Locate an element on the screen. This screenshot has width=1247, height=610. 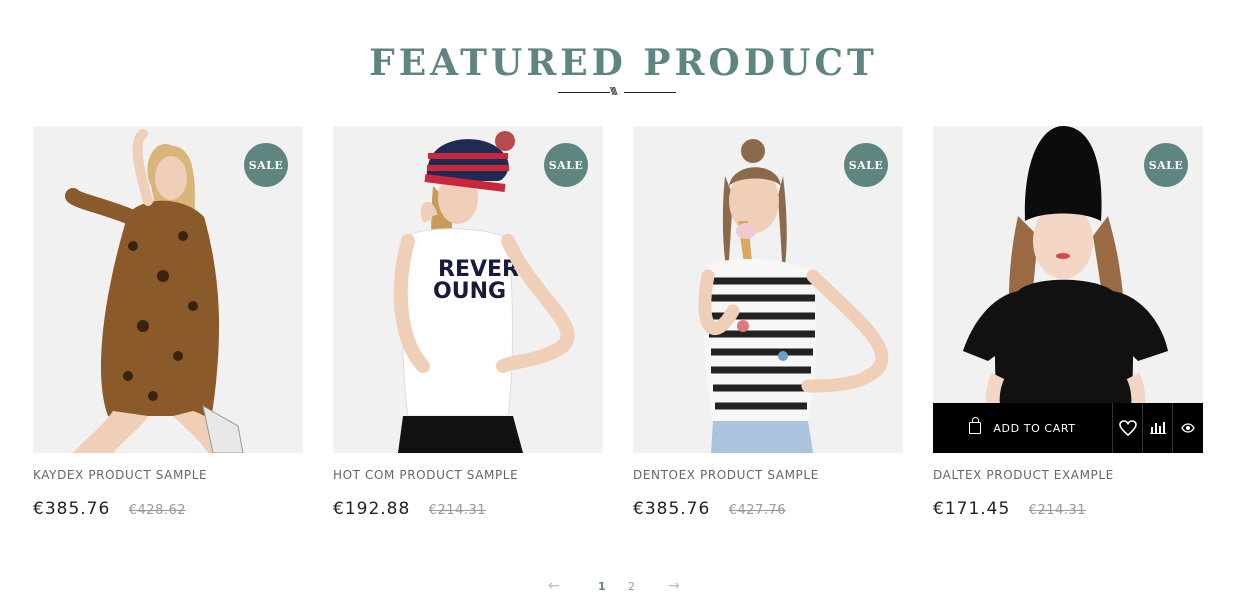
page-1-link: 1 is located at coordinates (602, 586).